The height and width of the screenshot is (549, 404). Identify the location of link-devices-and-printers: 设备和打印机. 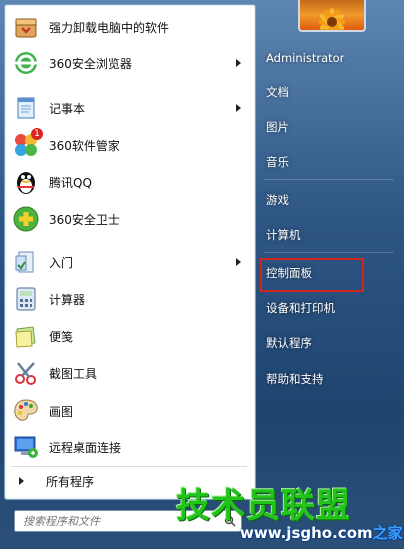
(326, 308).